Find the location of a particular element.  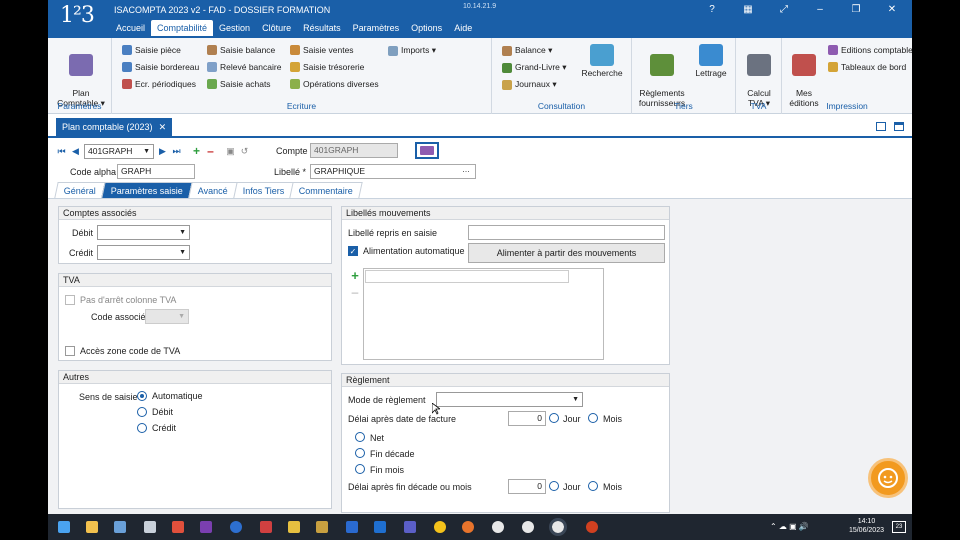

menu-cloture: Clôture is located at coordinates (276, 28).